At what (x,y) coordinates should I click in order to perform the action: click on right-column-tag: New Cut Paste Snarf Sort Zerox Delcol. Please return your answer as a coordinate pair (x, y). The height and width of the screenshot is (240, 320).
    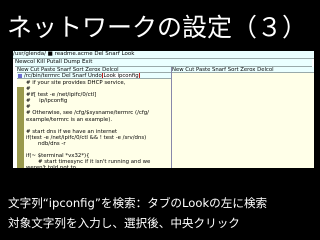
    Looking at the image, I should click on (243, 70).